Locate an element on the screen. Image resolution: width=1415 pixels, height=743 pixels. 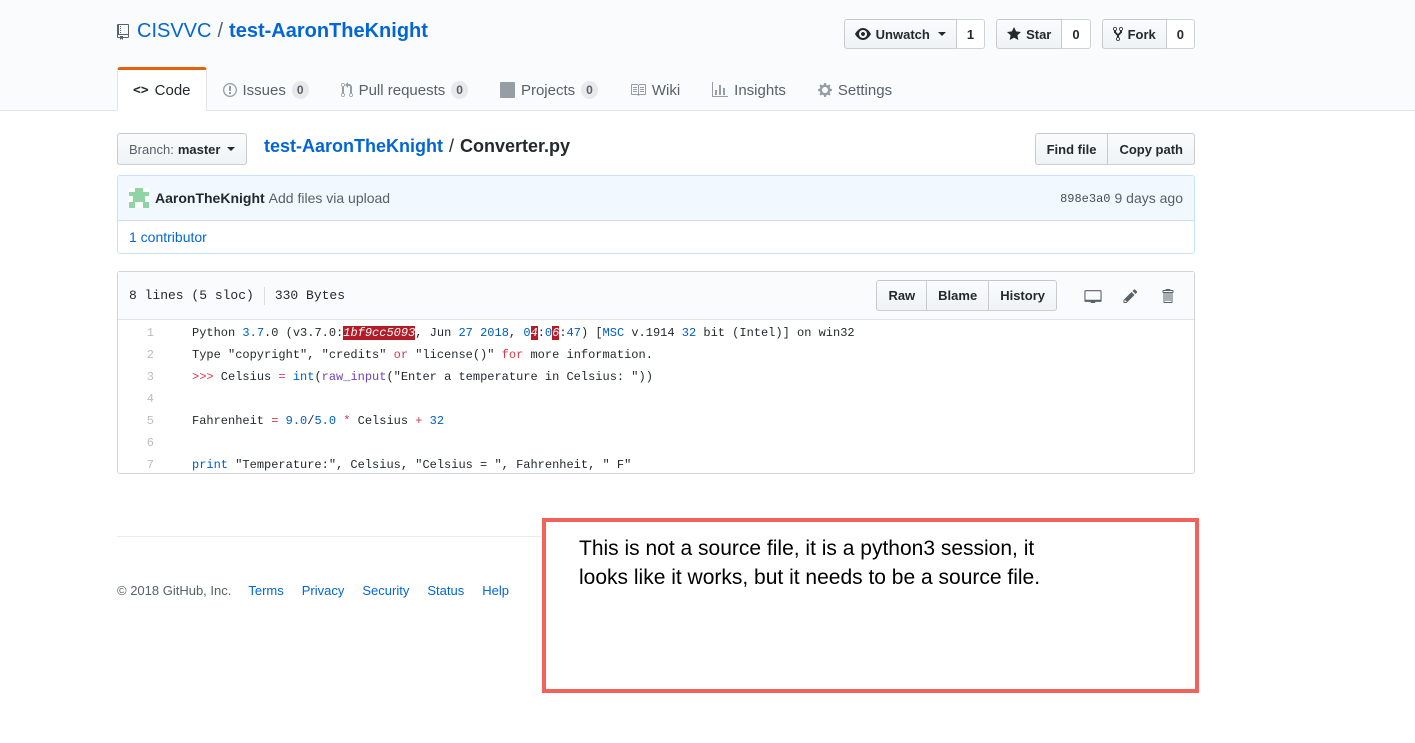
contributors-bar: 1 contributor is located at coordinates (656, 237).